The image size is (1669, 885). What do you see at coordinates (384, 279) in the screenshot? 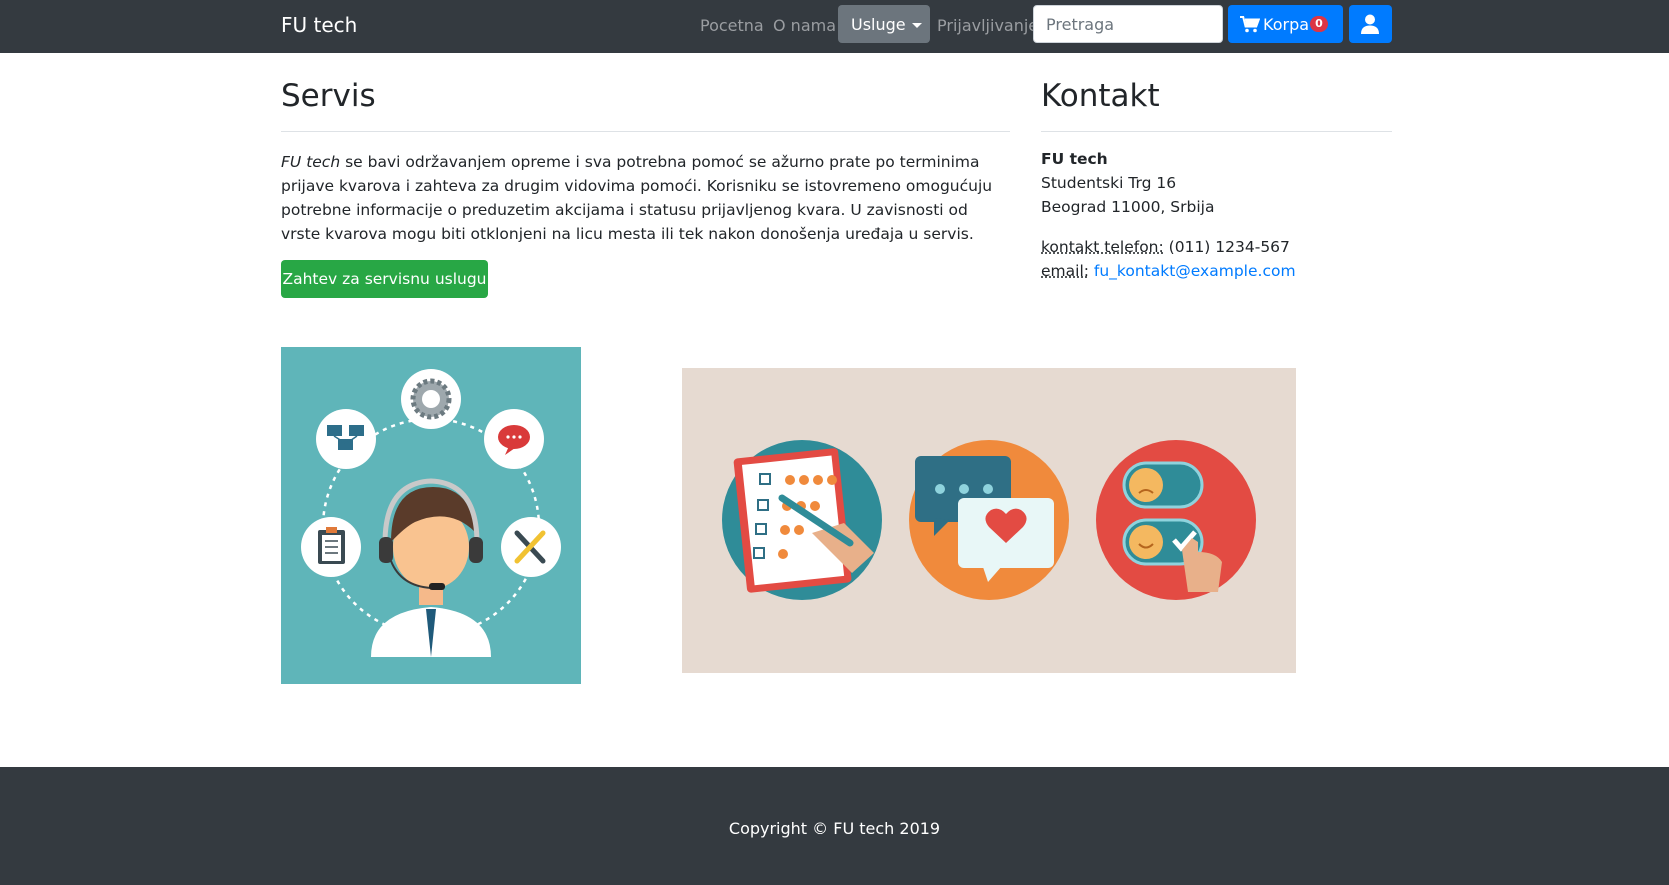
I see `service-request-button: Zahtev za servisnu uslugu` at bounding box center [384, 279].